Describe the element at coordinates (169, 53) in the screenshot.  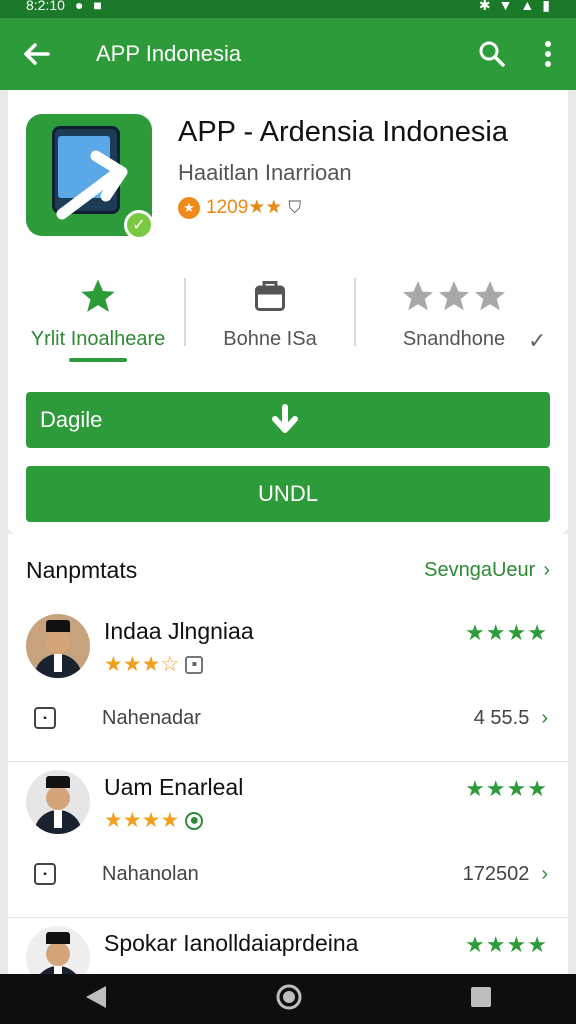
I see `app-bar-title: APP Indonesia` at that location.